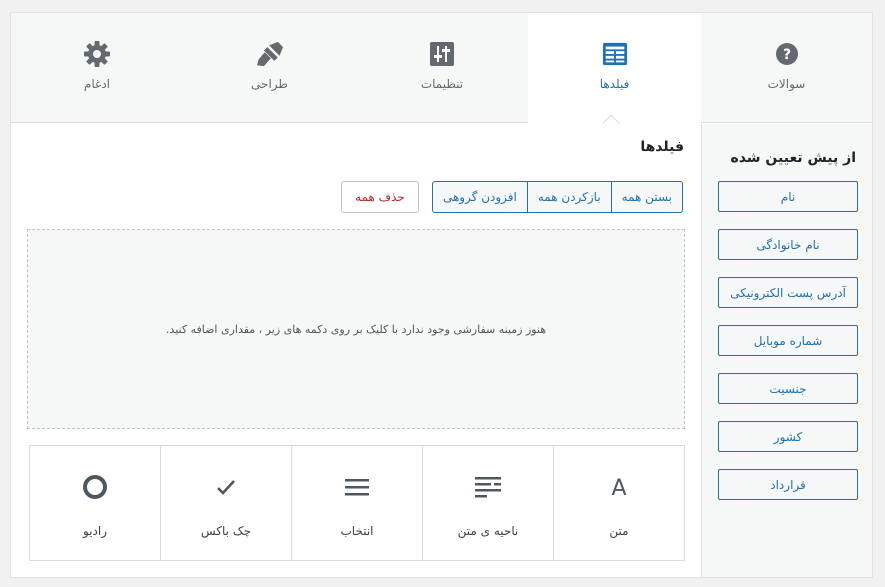  Describe the element at coordinates (269, 54) in the screenshot. I see `paintbrush-icon` at that location.